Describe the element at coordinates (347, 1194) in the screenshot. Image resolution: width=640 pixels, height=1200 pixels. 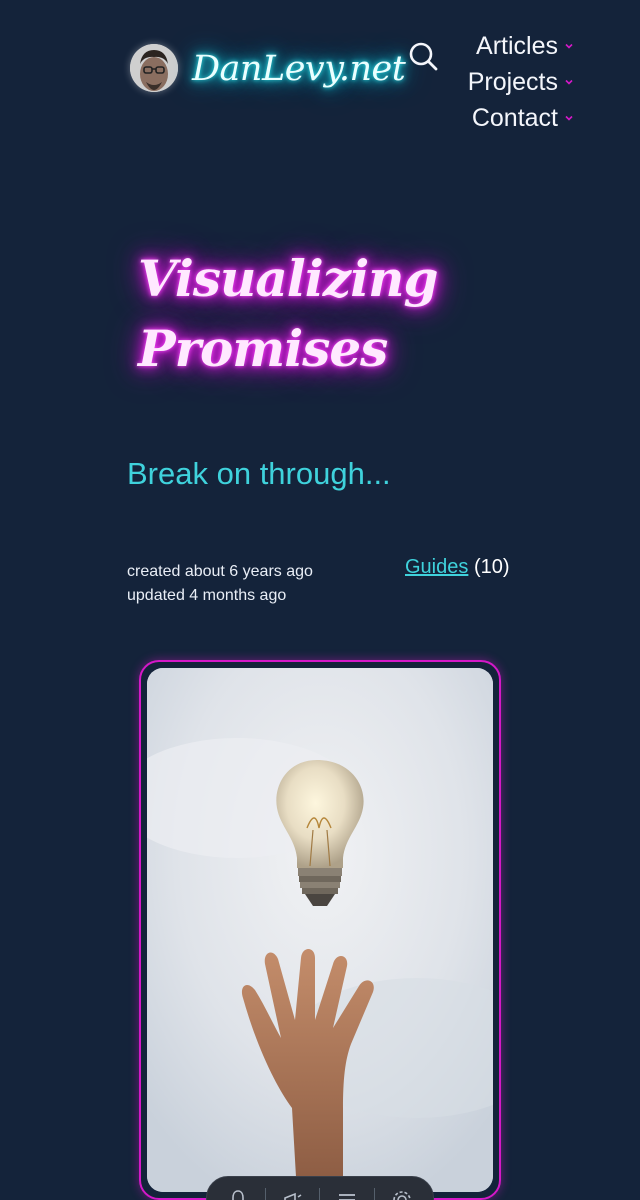
I see `menu-icon` at that location.